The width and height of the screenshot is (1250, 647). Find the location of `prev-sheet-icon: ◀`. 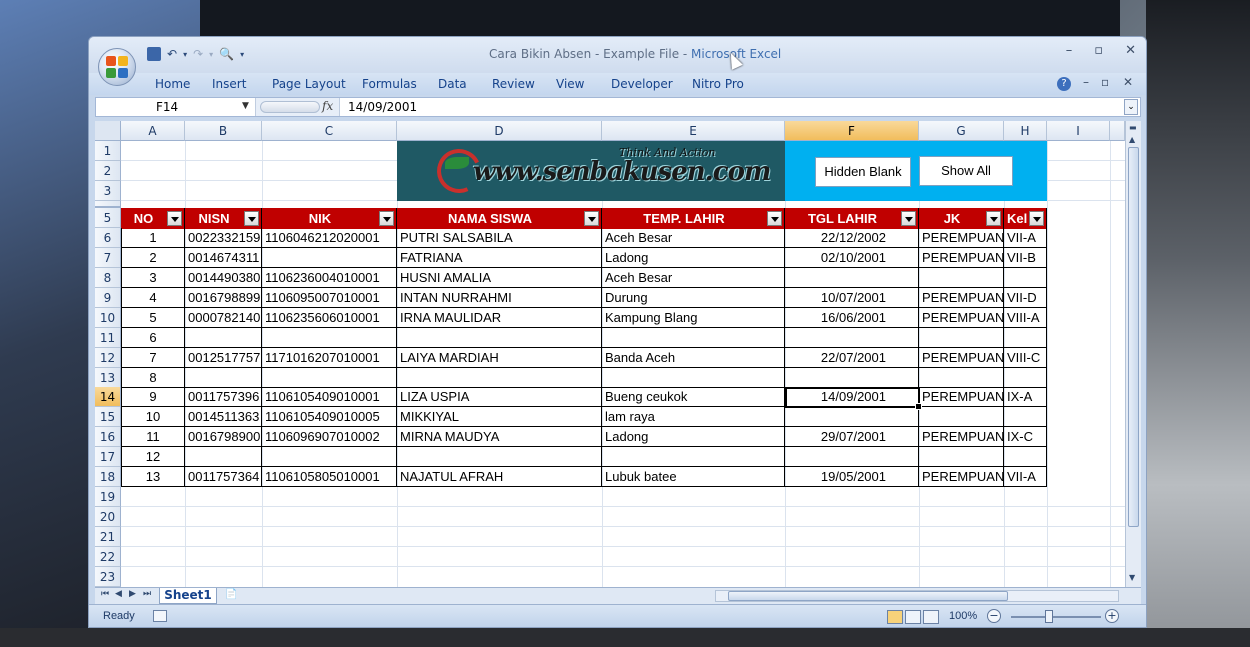

prev-sheet-icon: ◀ is located at coordinates (118, 594).